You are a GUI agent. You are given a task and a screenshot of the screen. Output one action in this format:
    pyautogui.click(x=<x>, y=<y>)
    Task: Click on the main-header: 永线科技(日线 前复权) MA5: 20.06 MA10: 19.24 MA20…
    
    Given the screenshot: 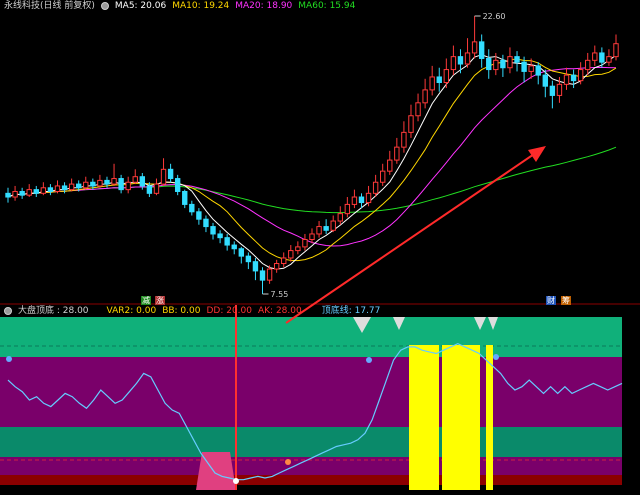 What is the action you would take?
    pyautogui.click(x=179, y=6)
    